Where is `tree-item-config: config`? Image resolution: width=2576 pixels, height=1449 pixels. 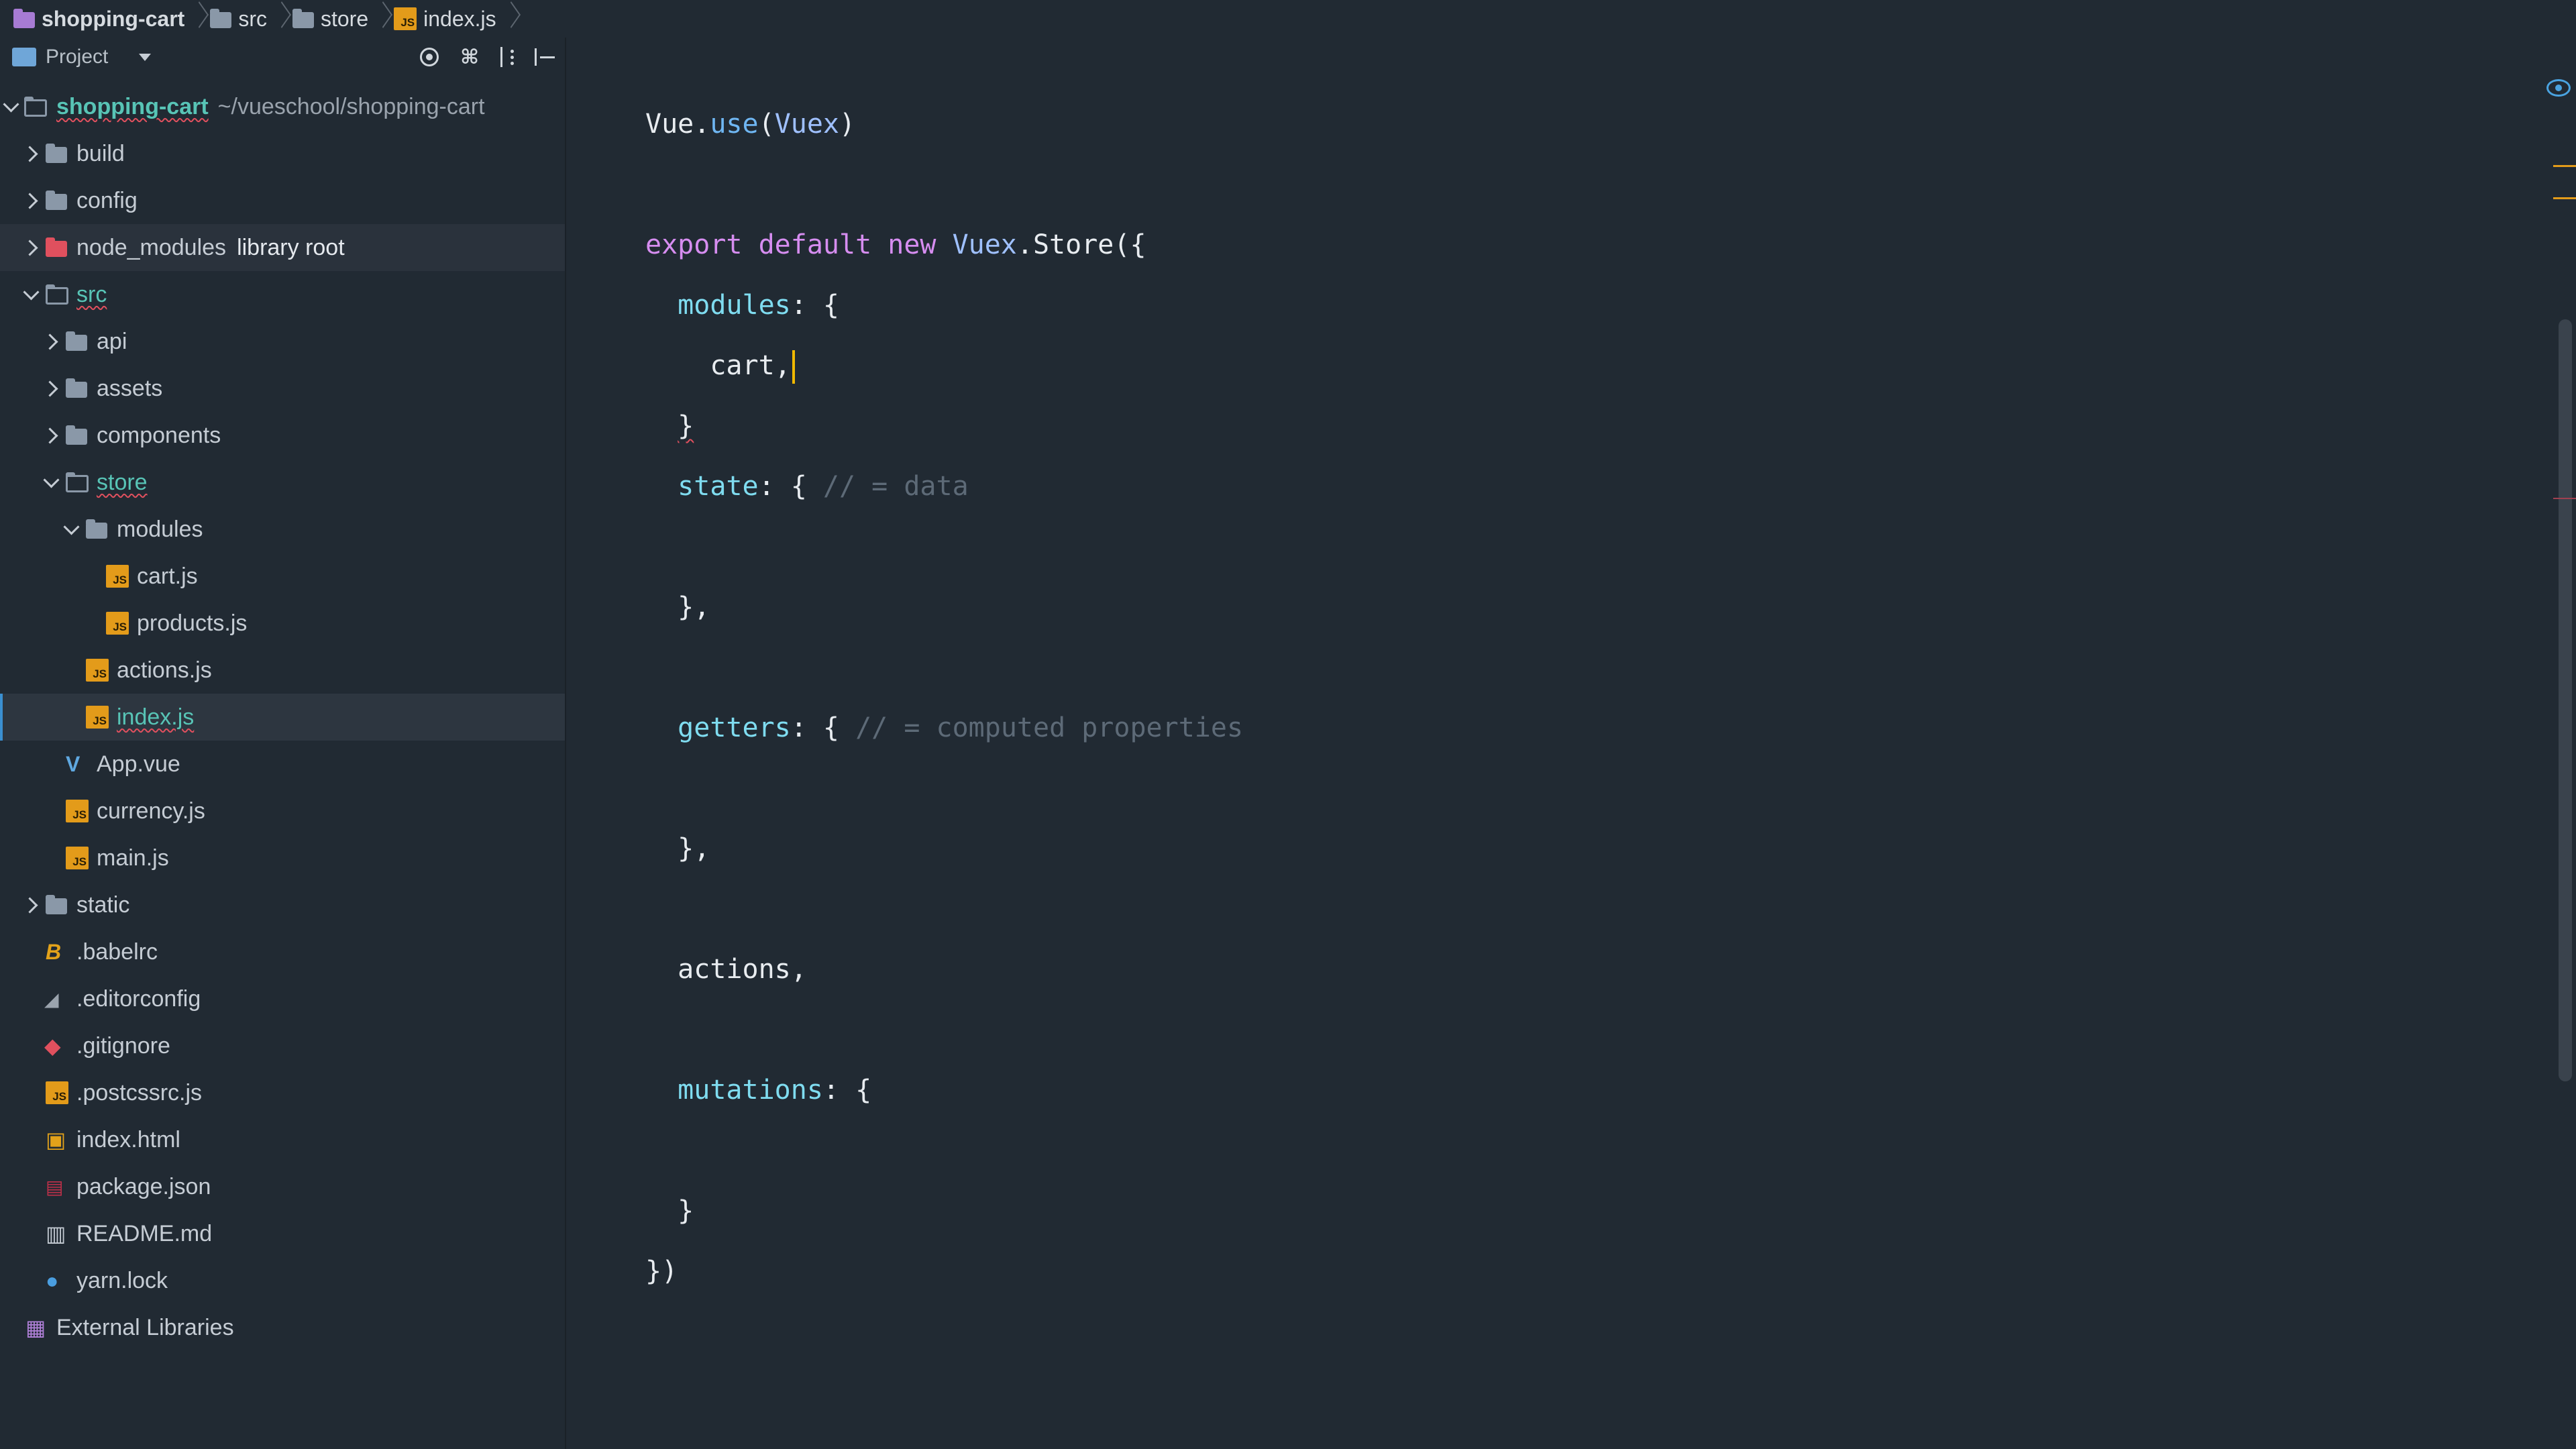 tree-item-config: config is located at coordinates (282, 200).